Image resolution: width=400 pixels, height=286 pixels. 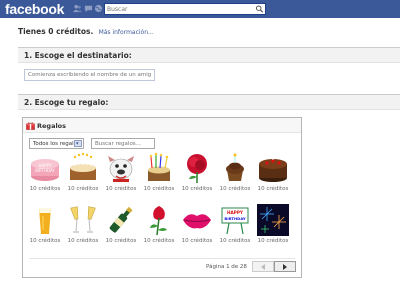 What do you see at coordinates (30, 126) in the screenshot?
I see `gift-box-icon` at bounding box center [30, 126].